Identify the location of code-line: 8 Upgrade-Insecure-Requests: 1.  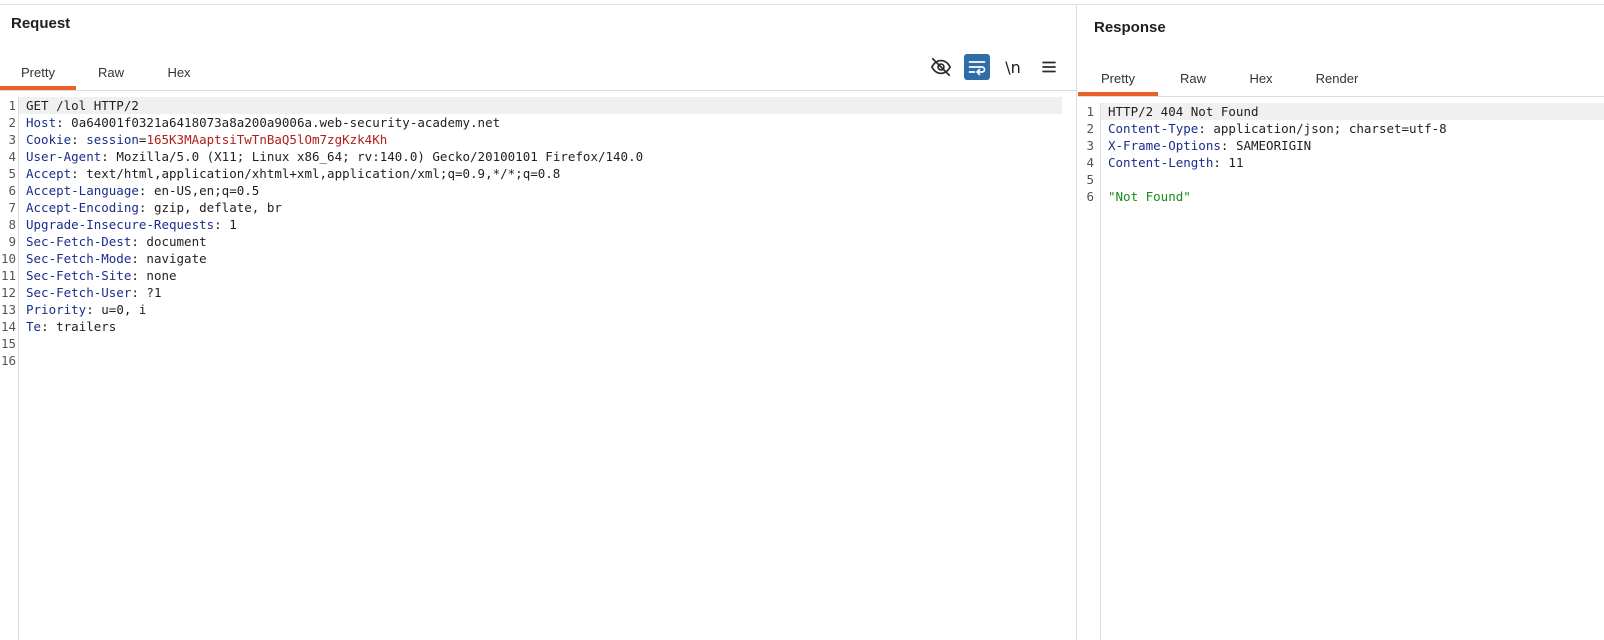
(535, 224).